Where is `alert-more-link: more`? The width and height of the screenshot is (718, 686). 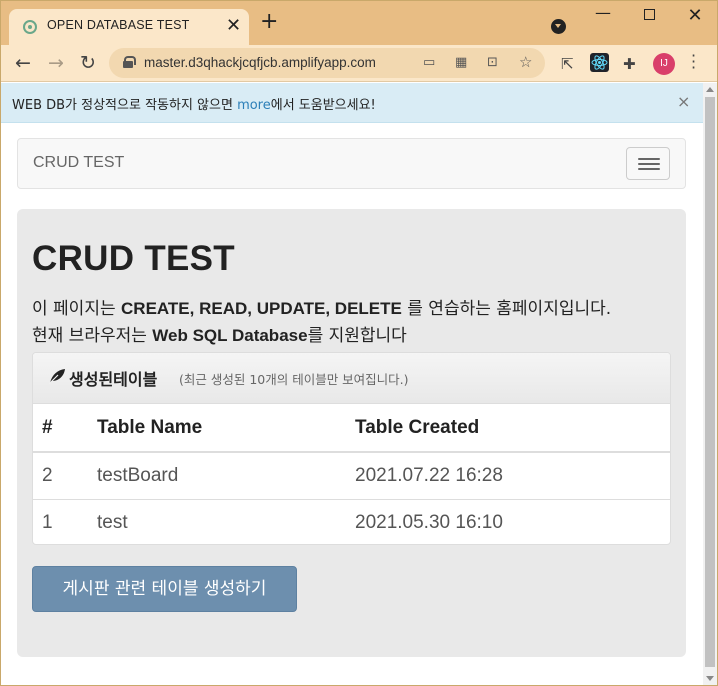 alert-more-link: more is located at coordinates (254, 105).